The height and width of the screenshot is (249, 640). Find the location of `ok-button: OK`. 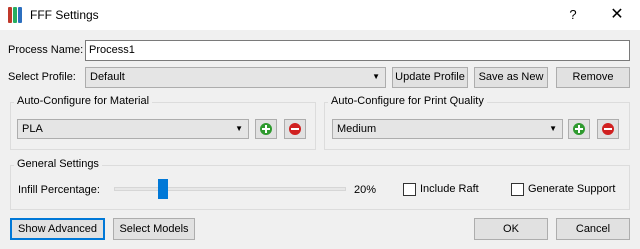

ok-button: OK is located at coordinates (511, 229).